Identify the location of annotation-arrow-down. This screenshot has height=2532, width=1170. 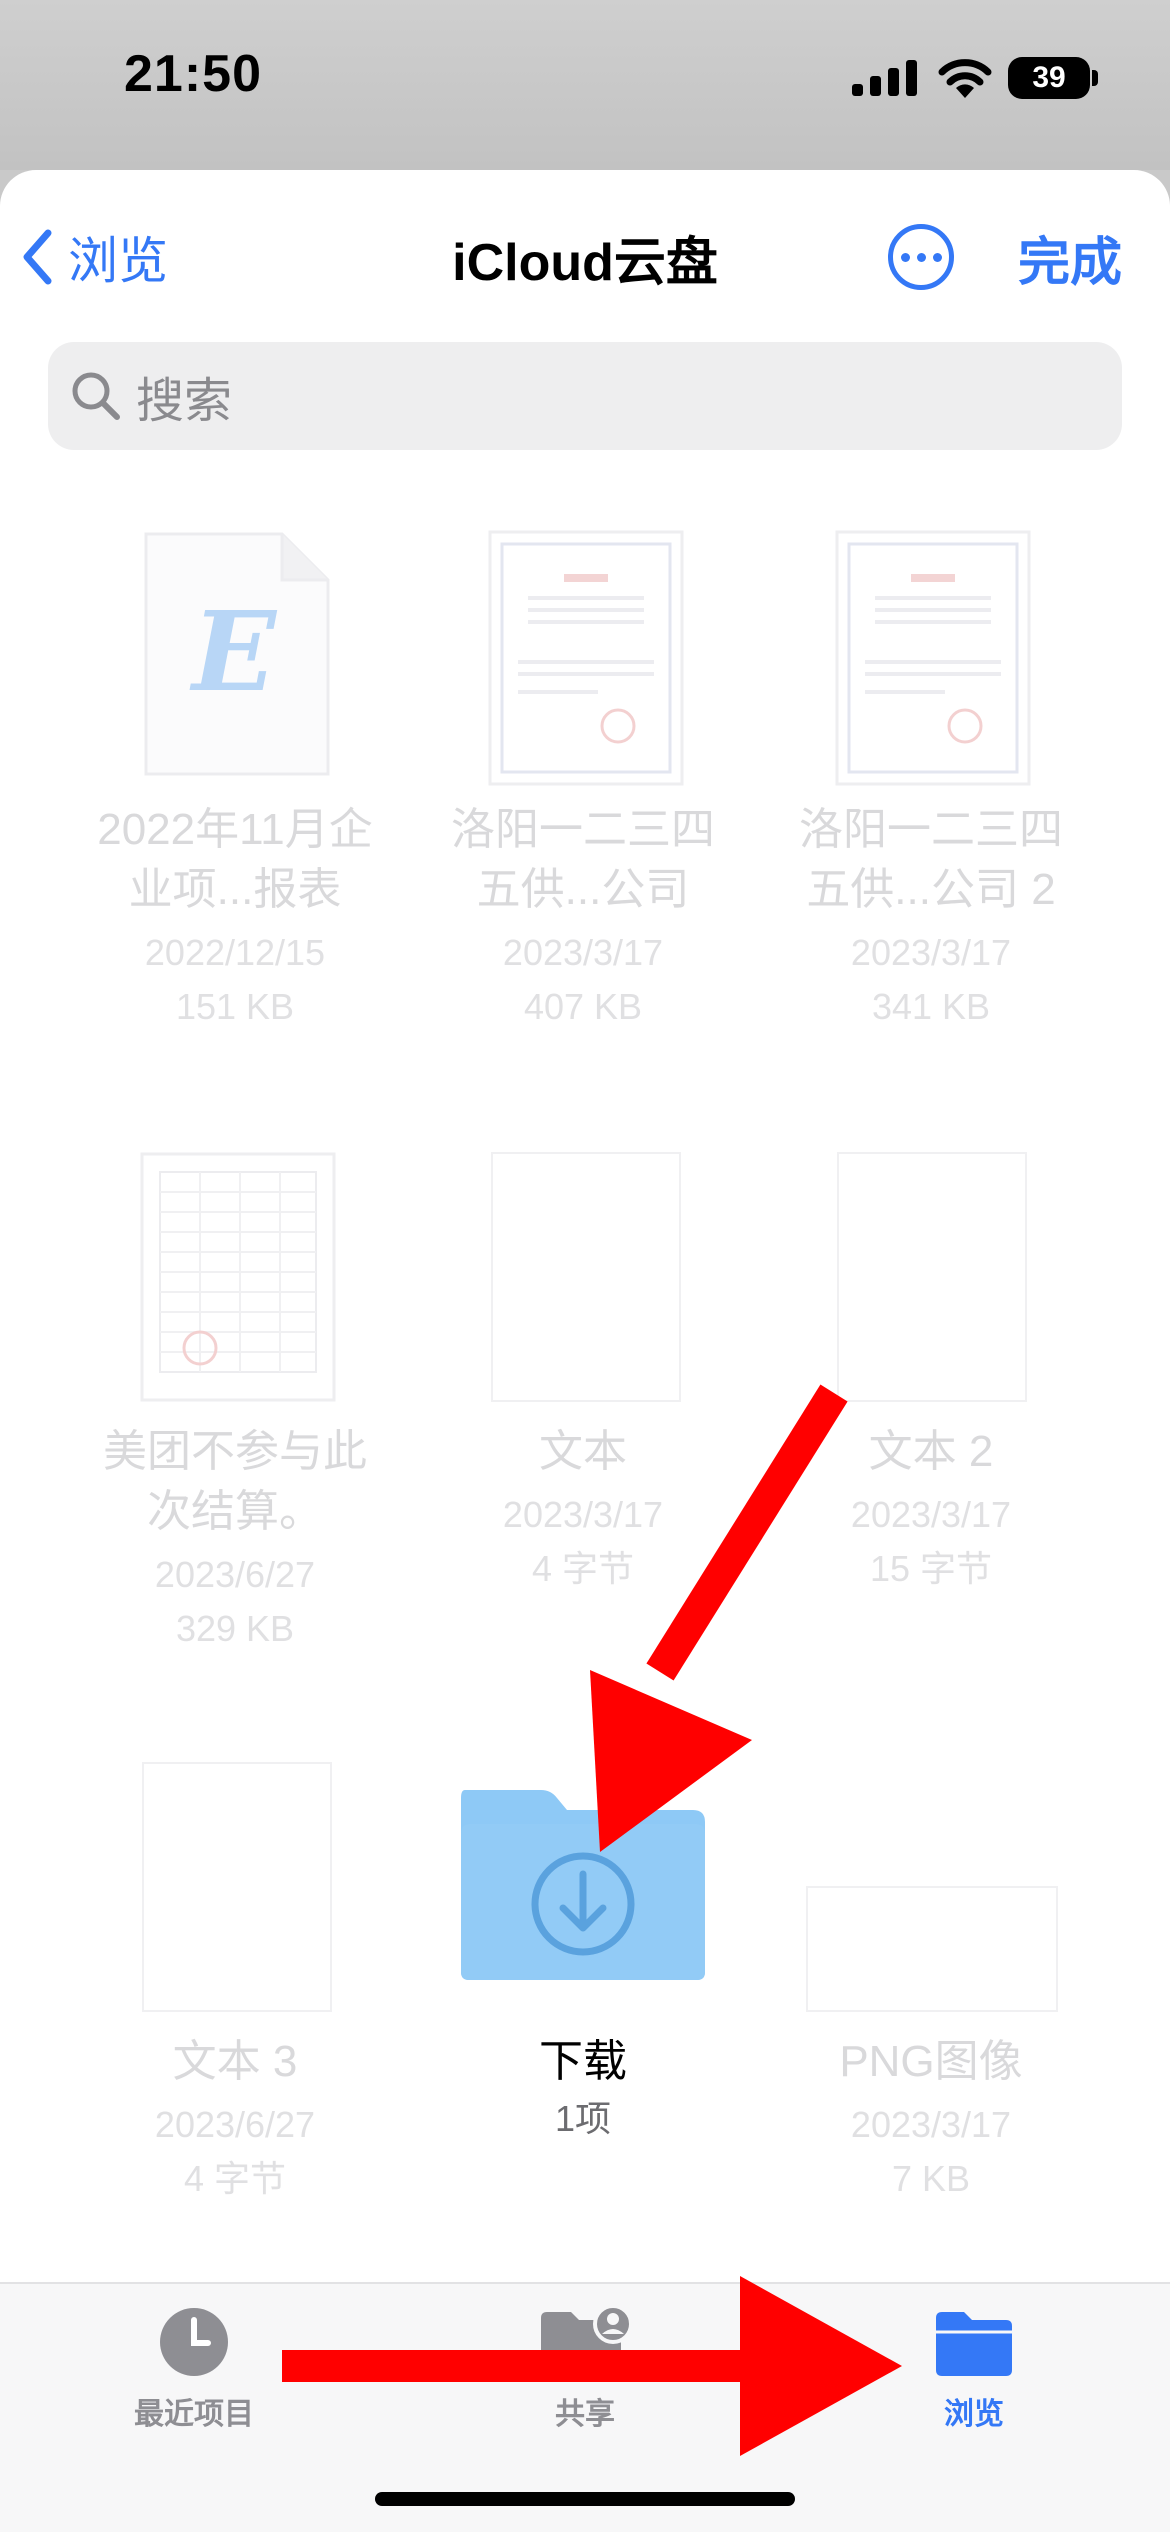
(719, 1618).